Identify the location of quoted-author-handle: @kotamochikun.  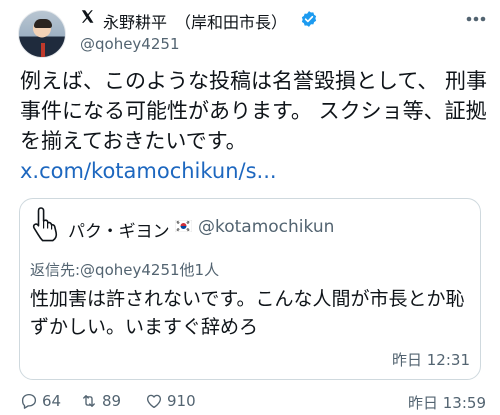
(266, 227).